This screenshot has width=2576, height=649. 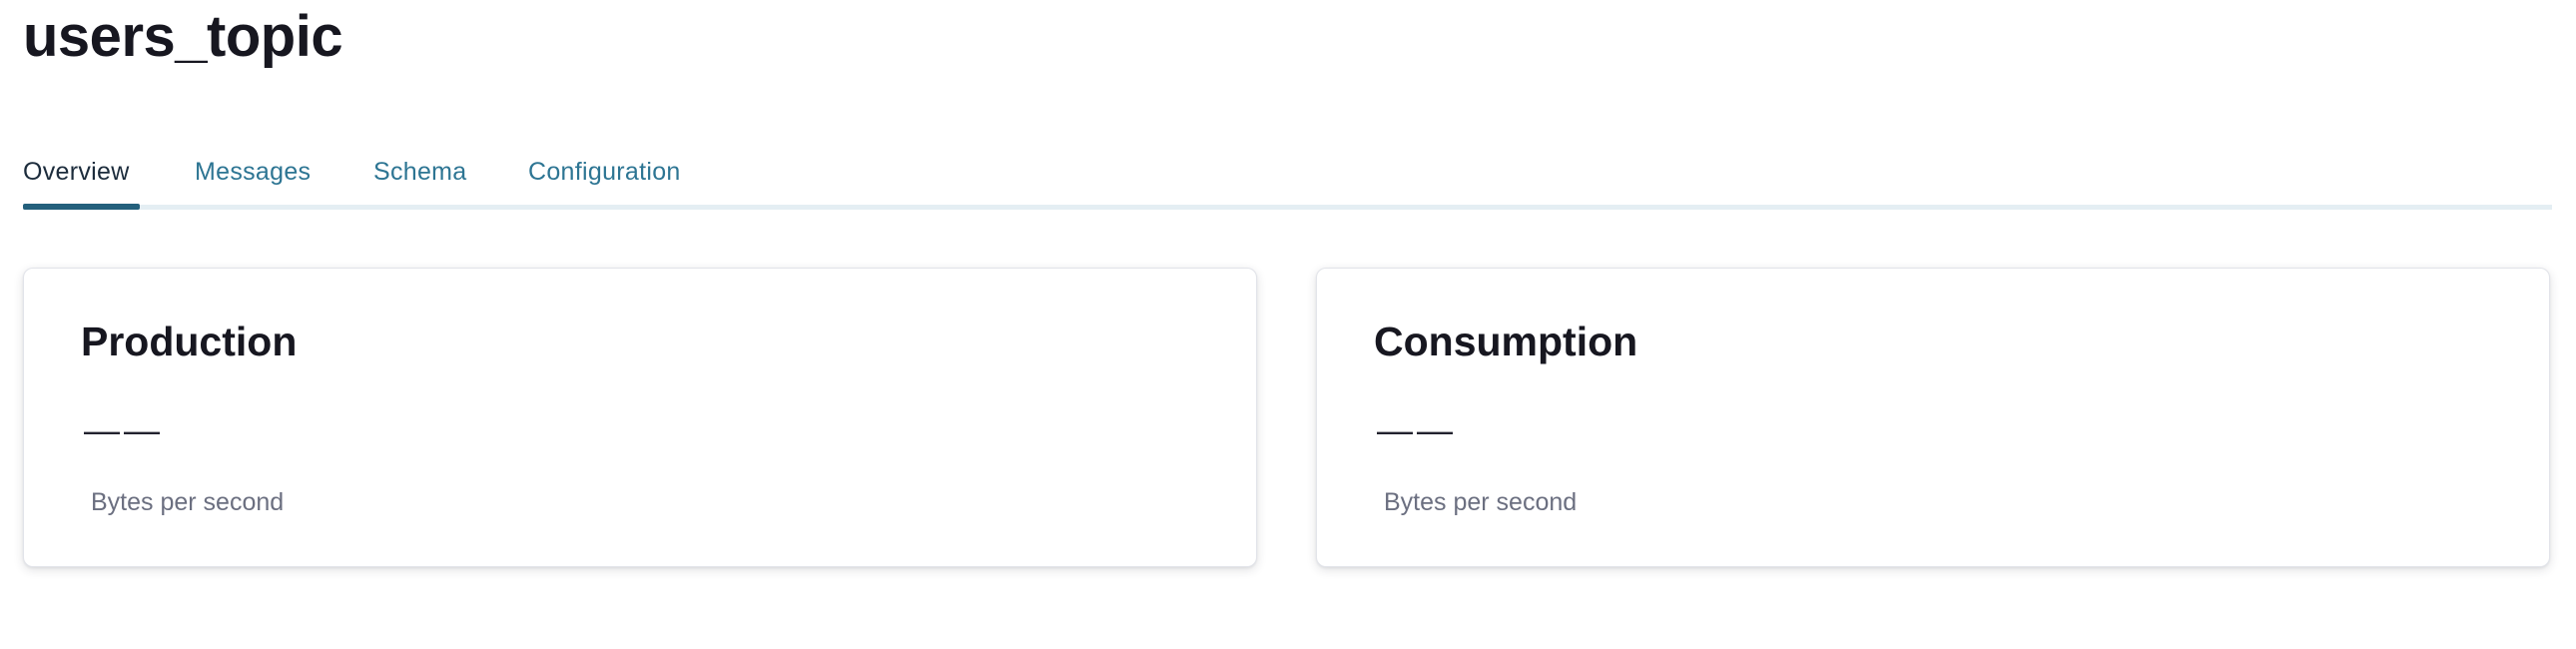 What do you see at coordinates (259, 180) in the screenshot?
I see `tab-messages: Messages` at bounding box center [259, 180].